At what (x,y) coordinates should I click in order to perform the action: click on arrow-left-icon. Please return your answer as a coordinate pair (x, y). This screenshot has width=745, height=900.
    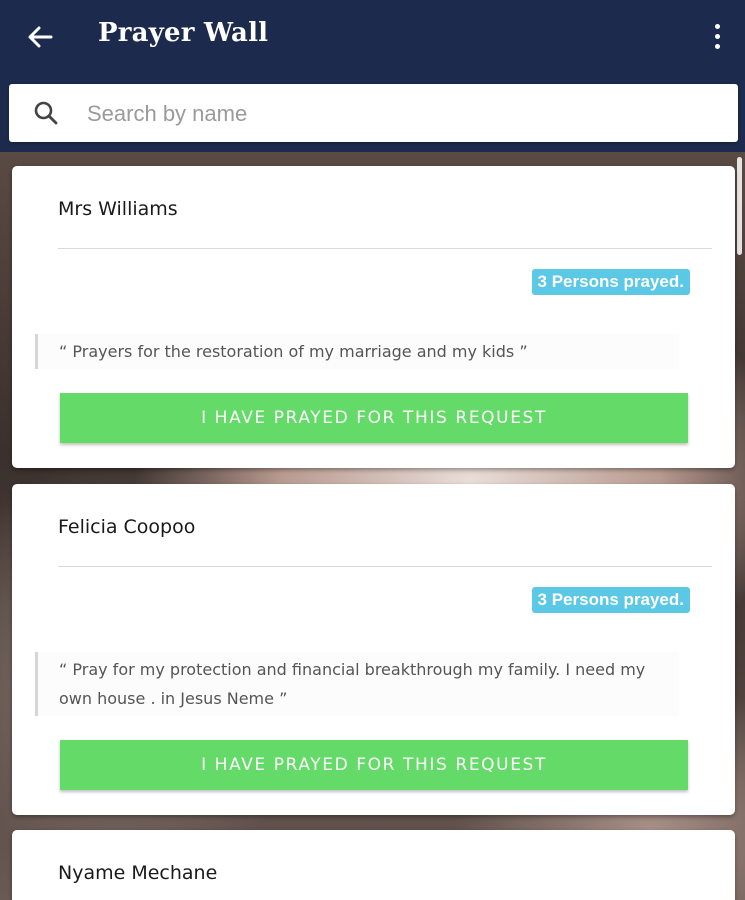
    Looking at the image, I should click on (40, 37).